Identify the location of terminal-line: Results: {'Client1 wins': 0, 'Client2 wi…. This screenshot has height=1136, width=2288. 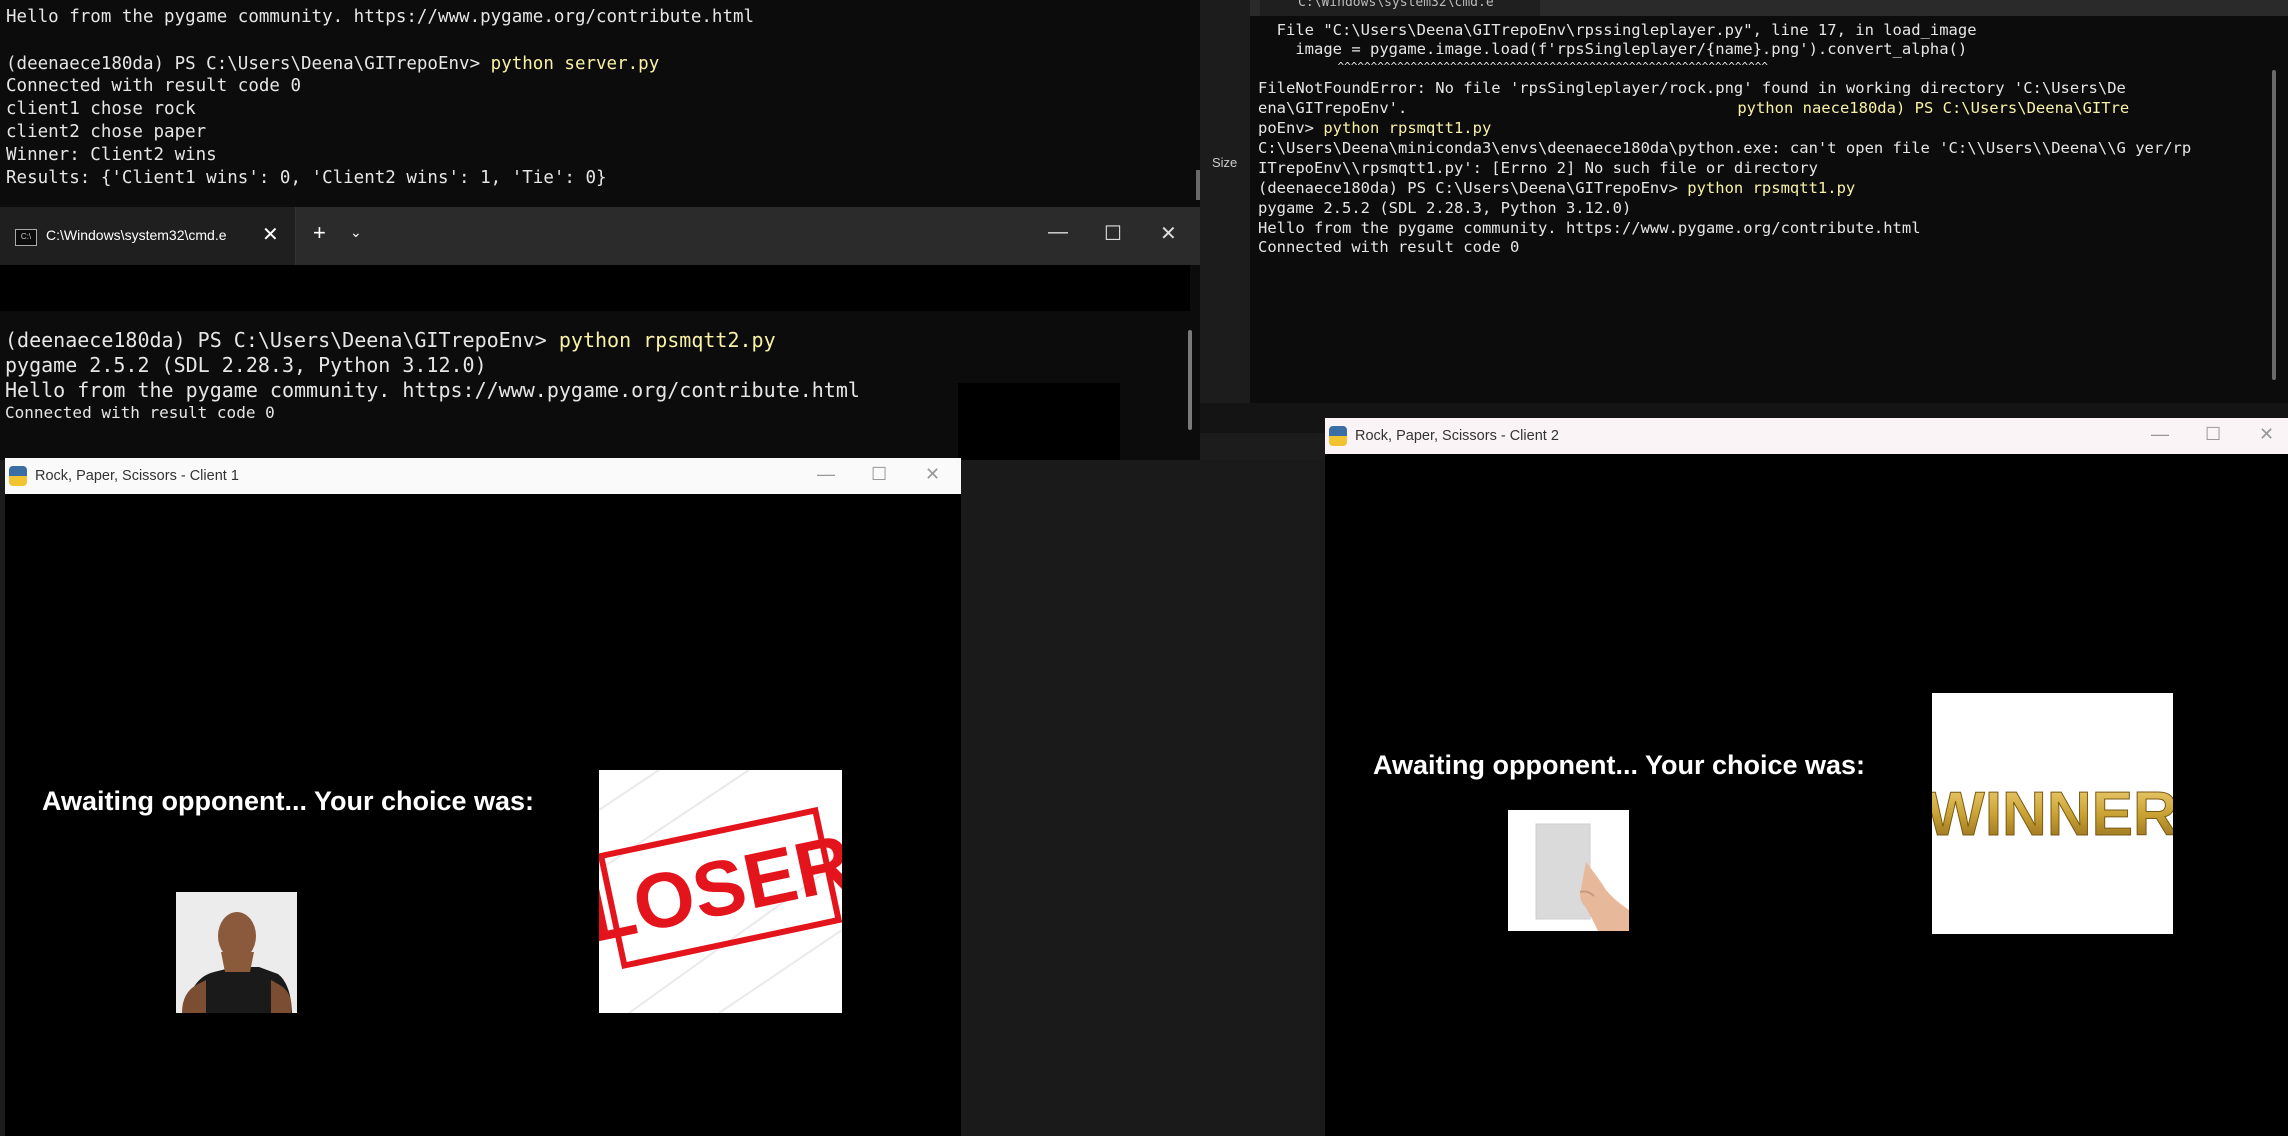
(306, 178).